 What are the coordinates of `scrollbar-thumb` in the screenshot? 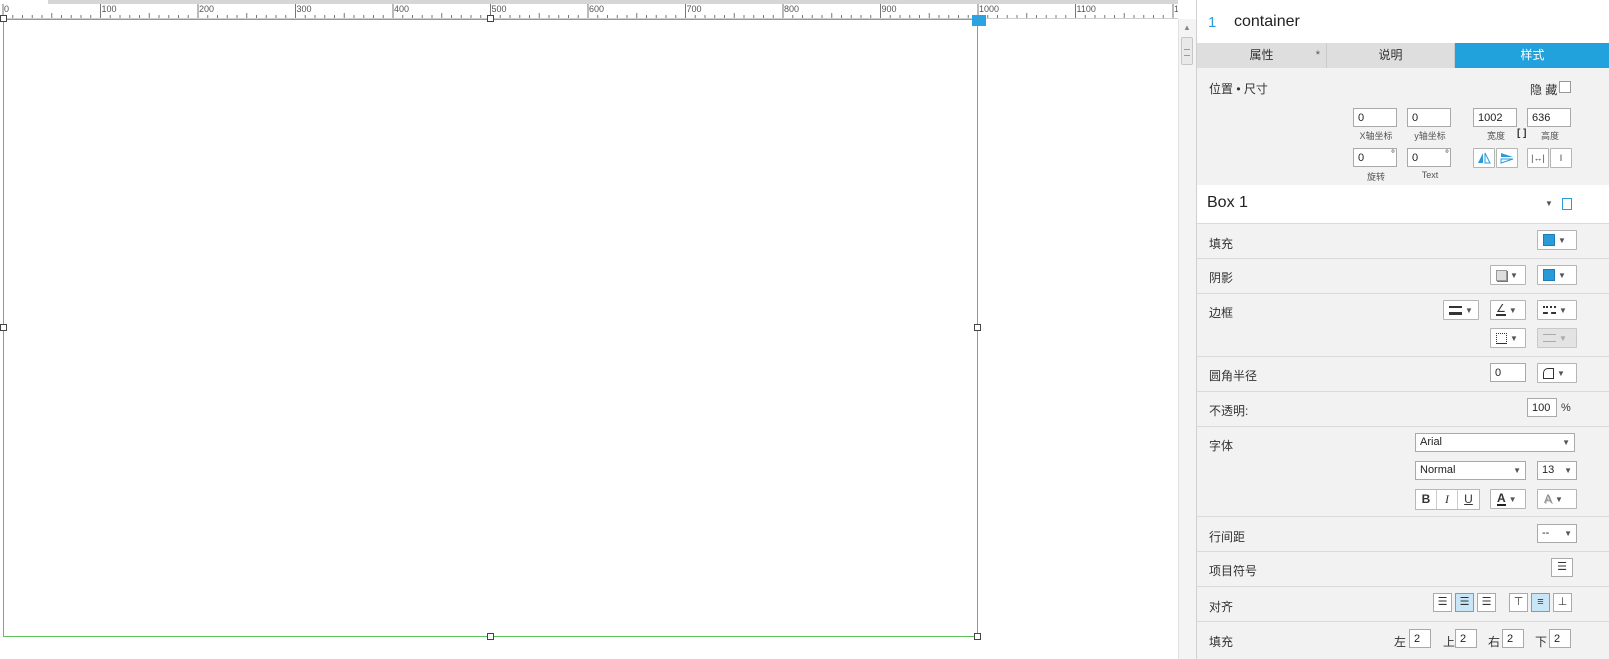 It's located at (1187, 51).